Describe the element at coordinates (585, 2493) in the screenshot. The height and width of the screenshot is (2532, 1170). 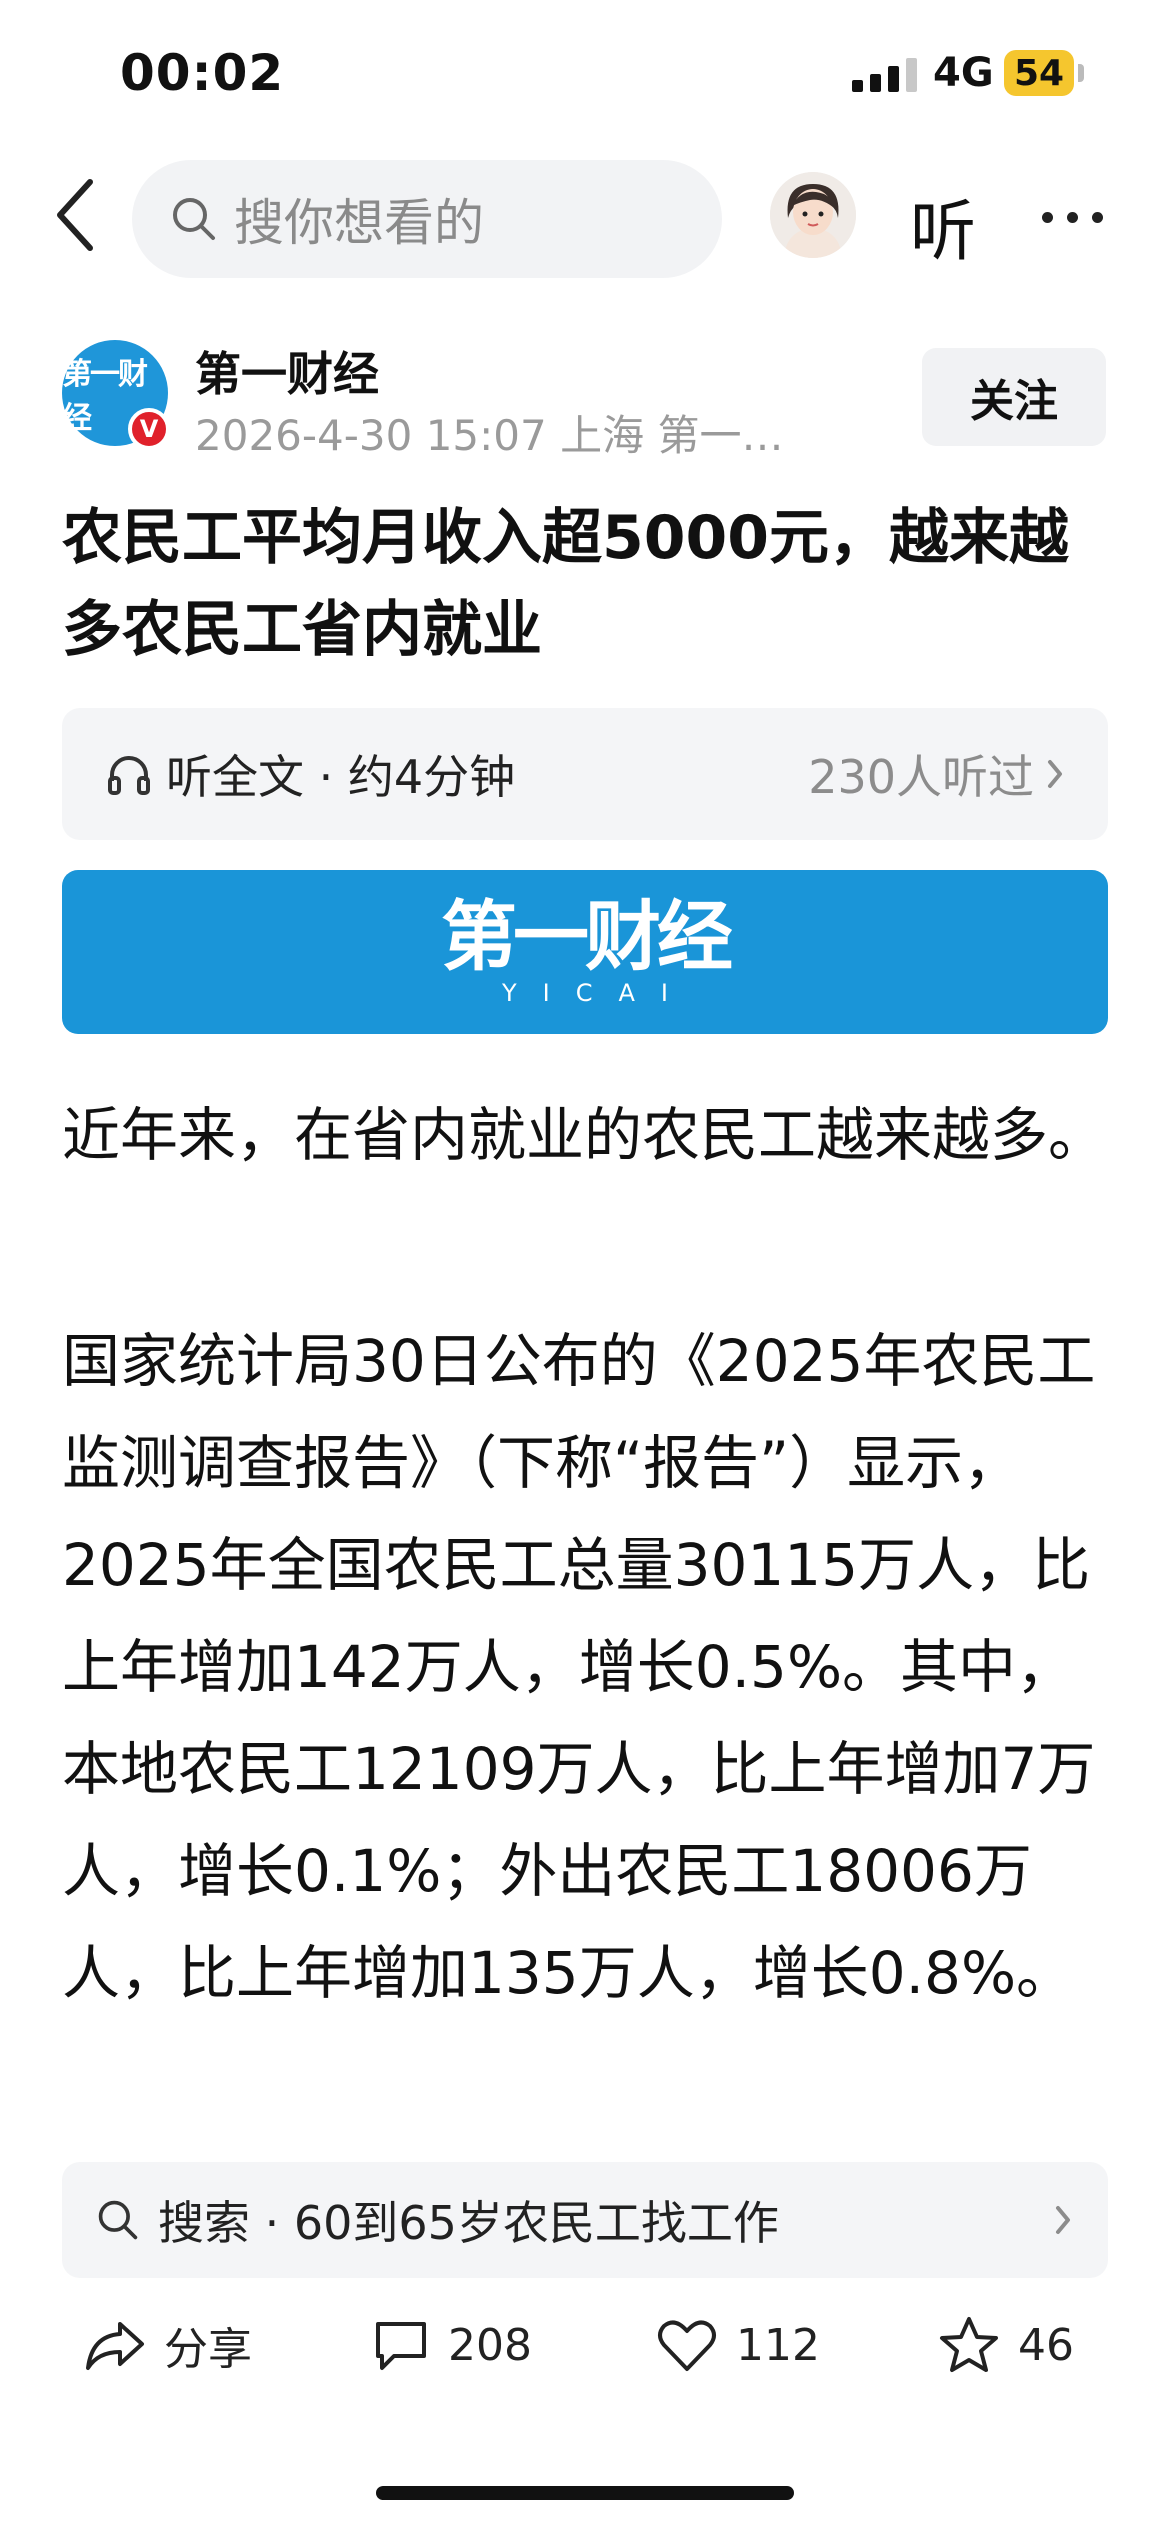
I see `home-indicator` at that location.